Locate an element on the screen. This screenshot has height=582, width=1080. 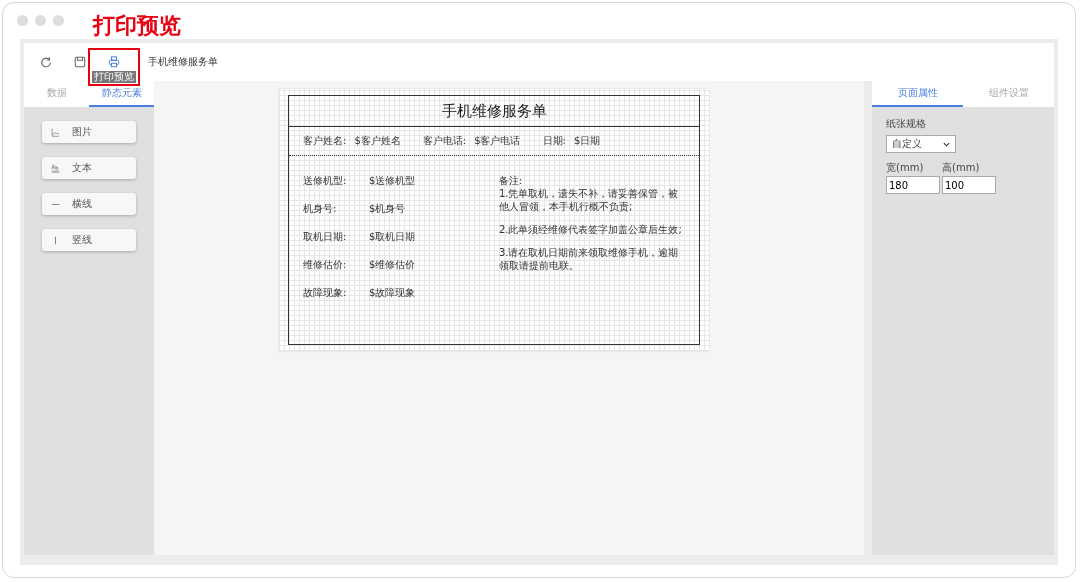
printer-icon is located at coordinates (114, 62).